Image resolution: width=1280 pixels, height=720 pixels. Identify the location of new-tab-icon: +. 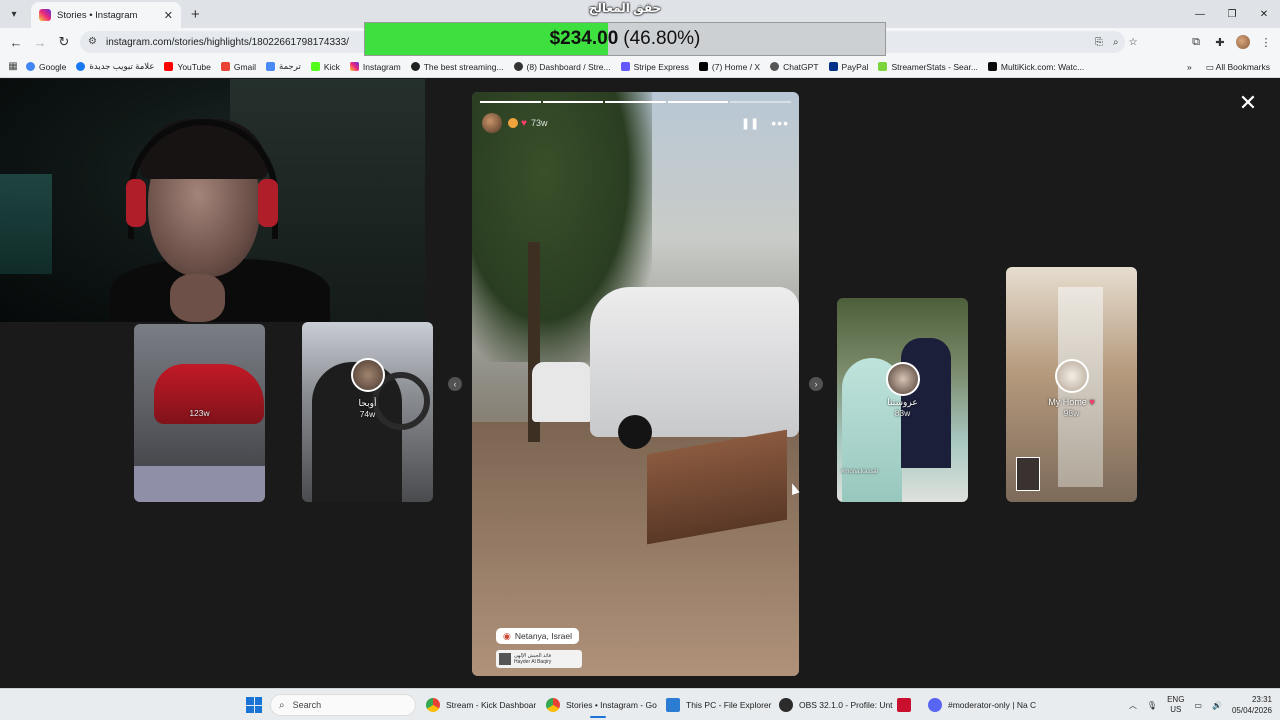
(195, 14).